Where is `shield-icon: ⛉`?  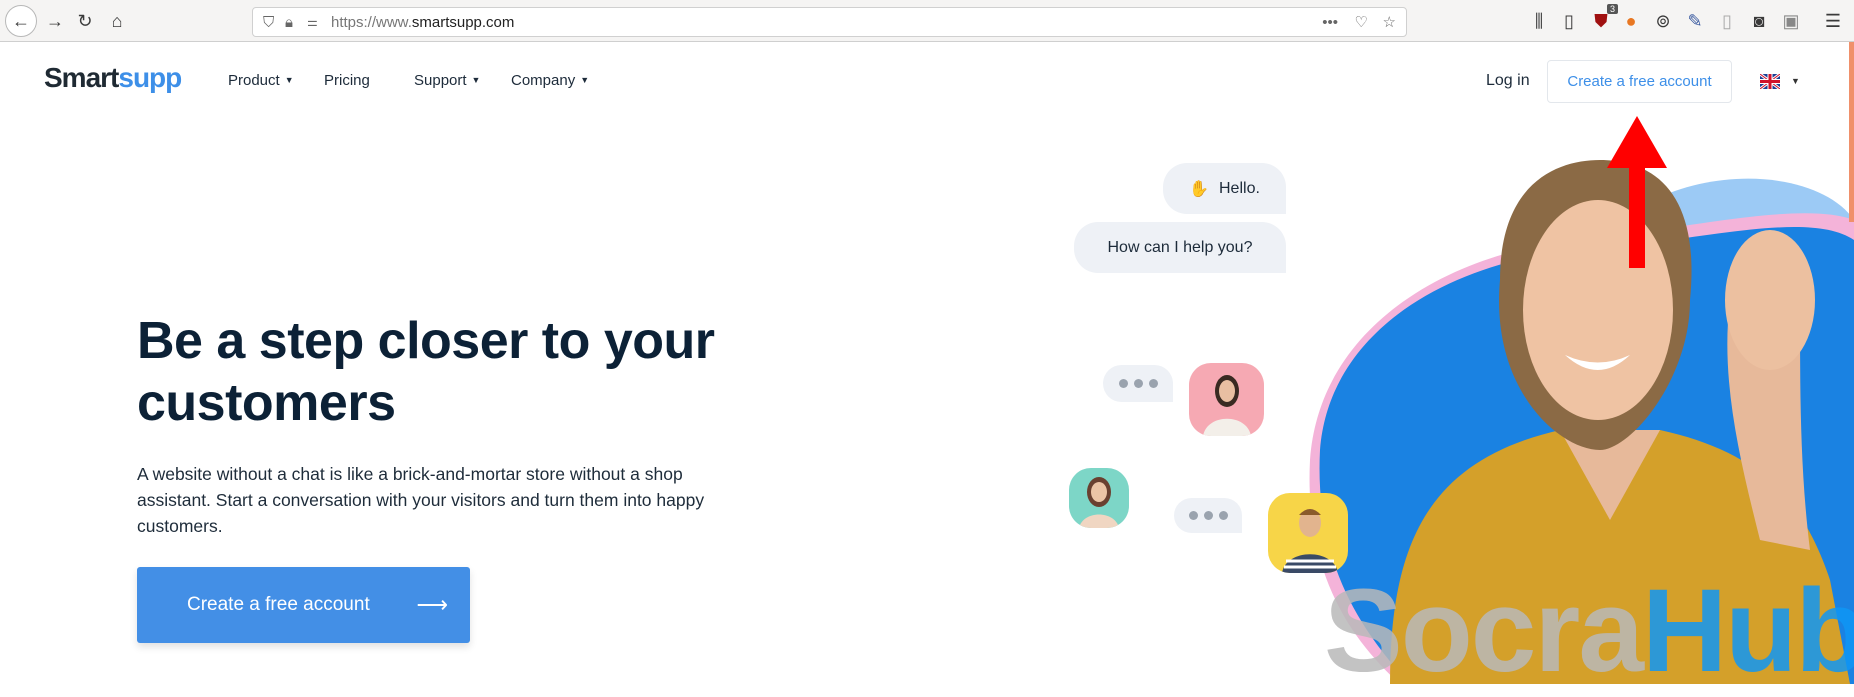
shield-icon: ⛉ is located at coordinates (269, 22).